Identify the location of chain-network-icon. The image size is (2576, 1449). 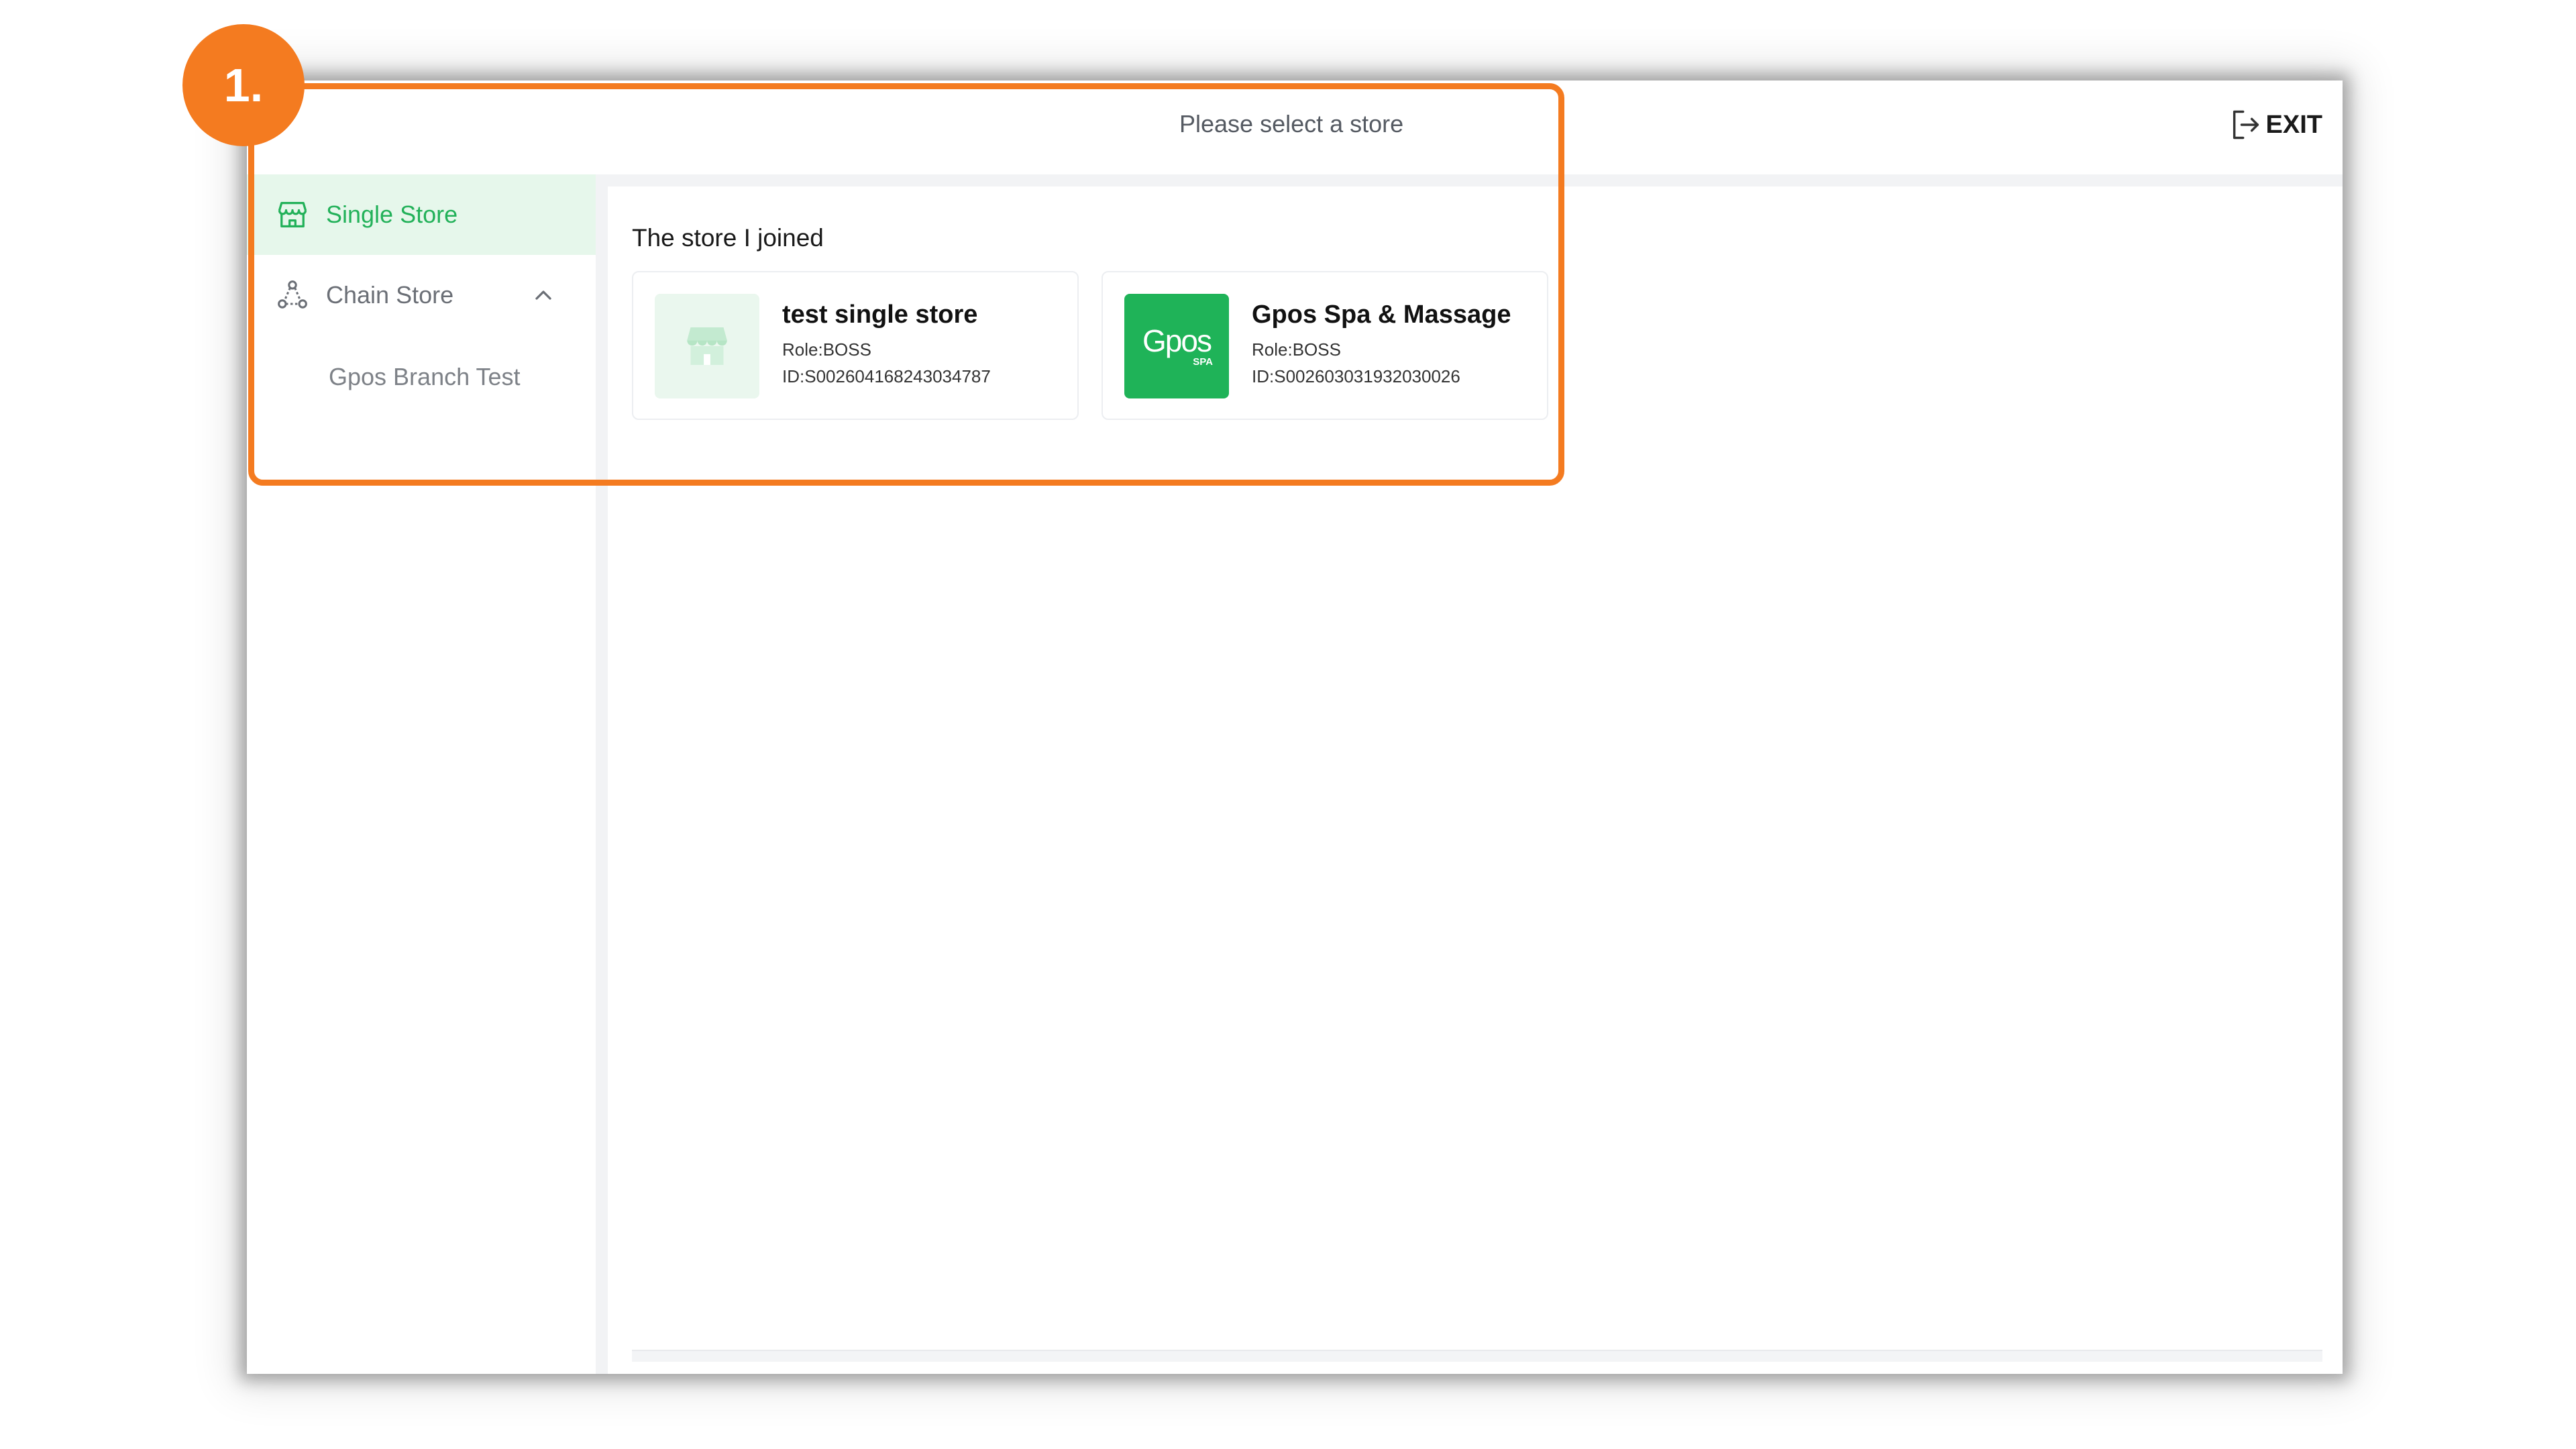
(292, 294).